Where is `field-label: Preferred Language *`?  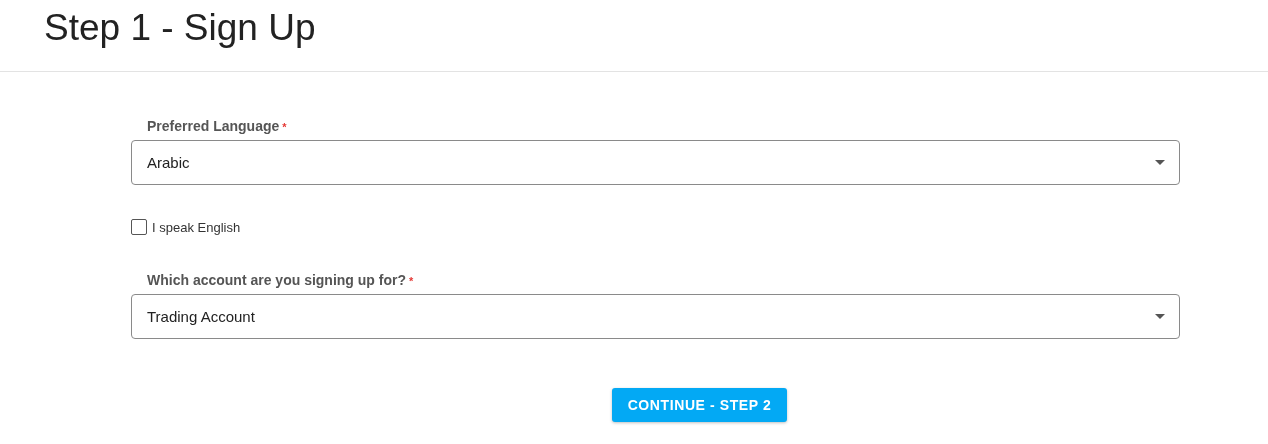
field-label: Preferred Language * is located at coordinates (217, 126).